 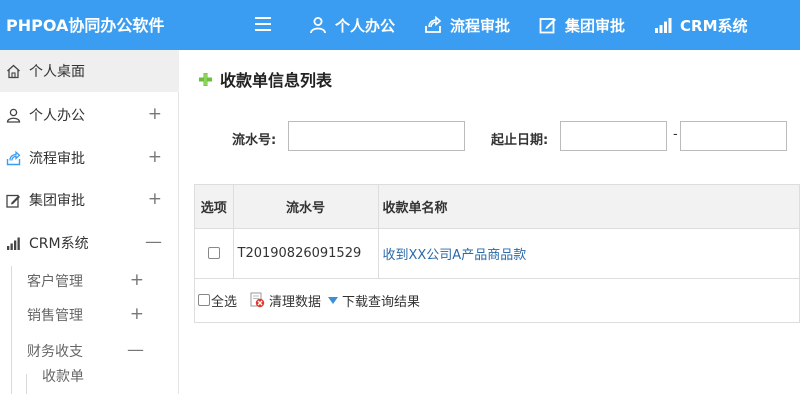 What do you see at coordinates (254, 140) in the screenshot?
I see `serial-label: 流水号:` at bounding box center [254, 140].